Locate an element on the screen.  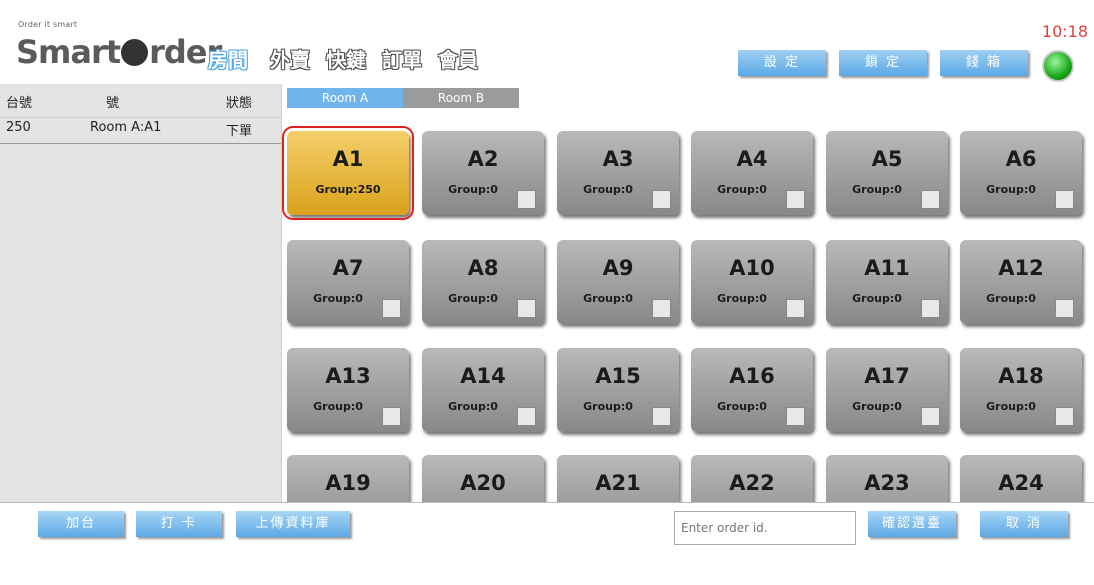
table-name: A15 is located at coordinates (618, 376).